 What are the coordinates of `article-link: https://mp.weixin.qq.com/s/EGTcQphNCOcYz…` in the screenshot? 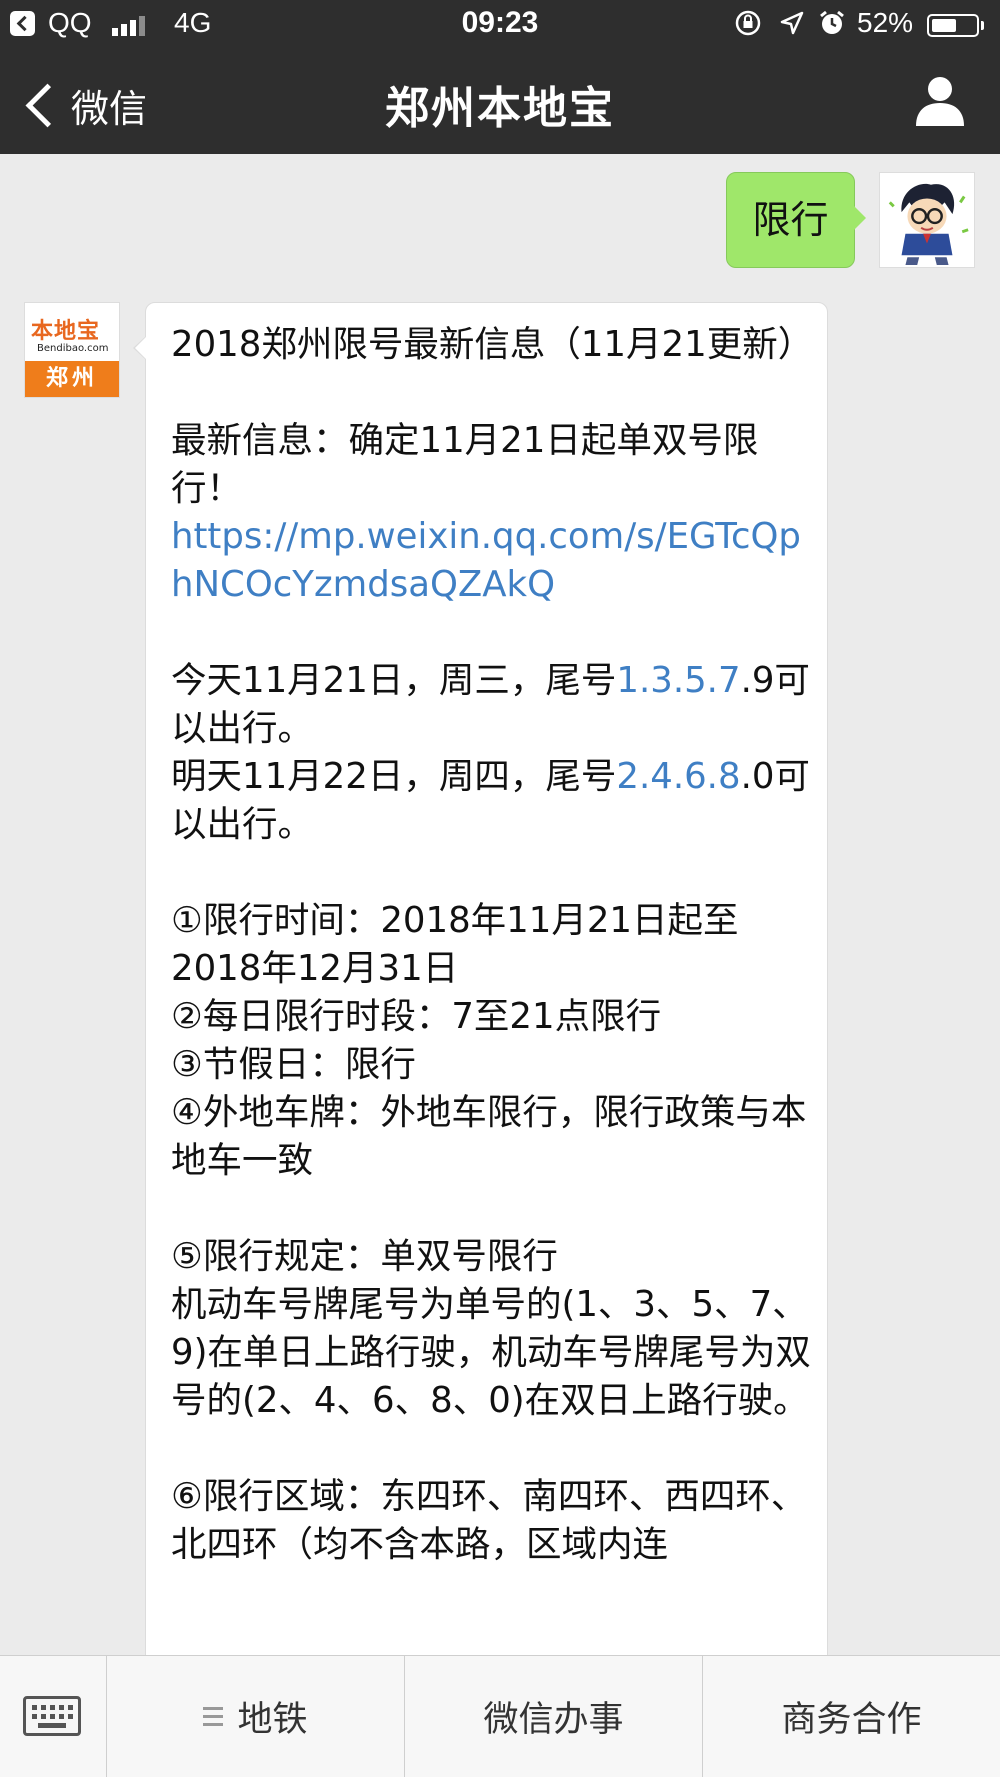 It's located at (491, 561).